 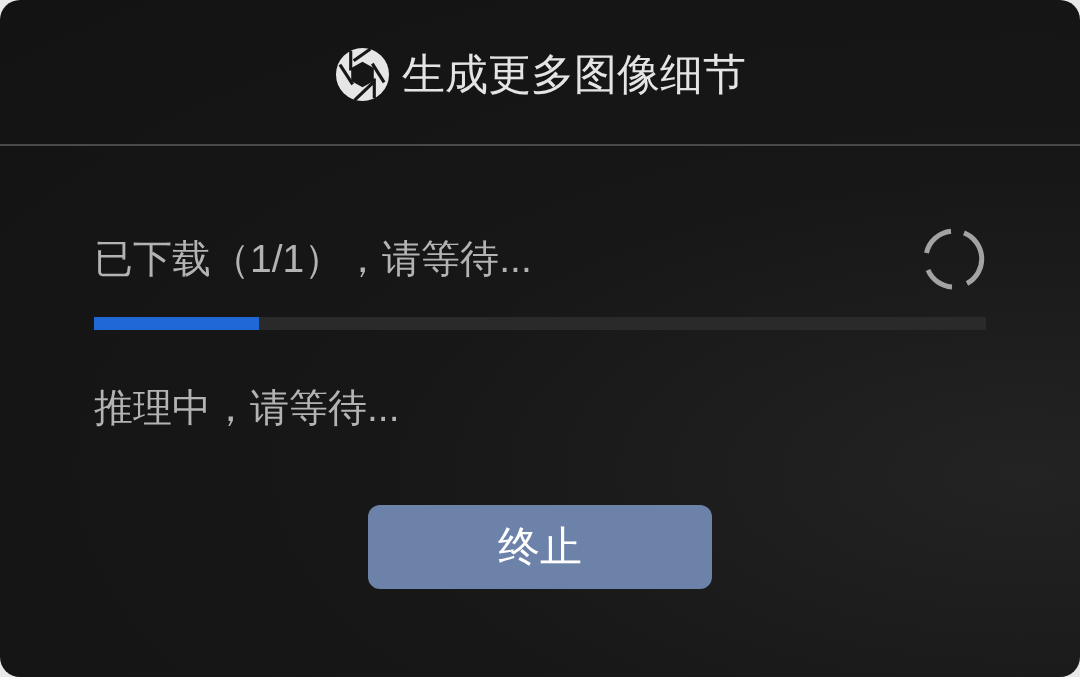 What do you see at coordinates (362, 74) in the screenshot?
I see `camera-shutter-icon` at bounding box center [362, 74].